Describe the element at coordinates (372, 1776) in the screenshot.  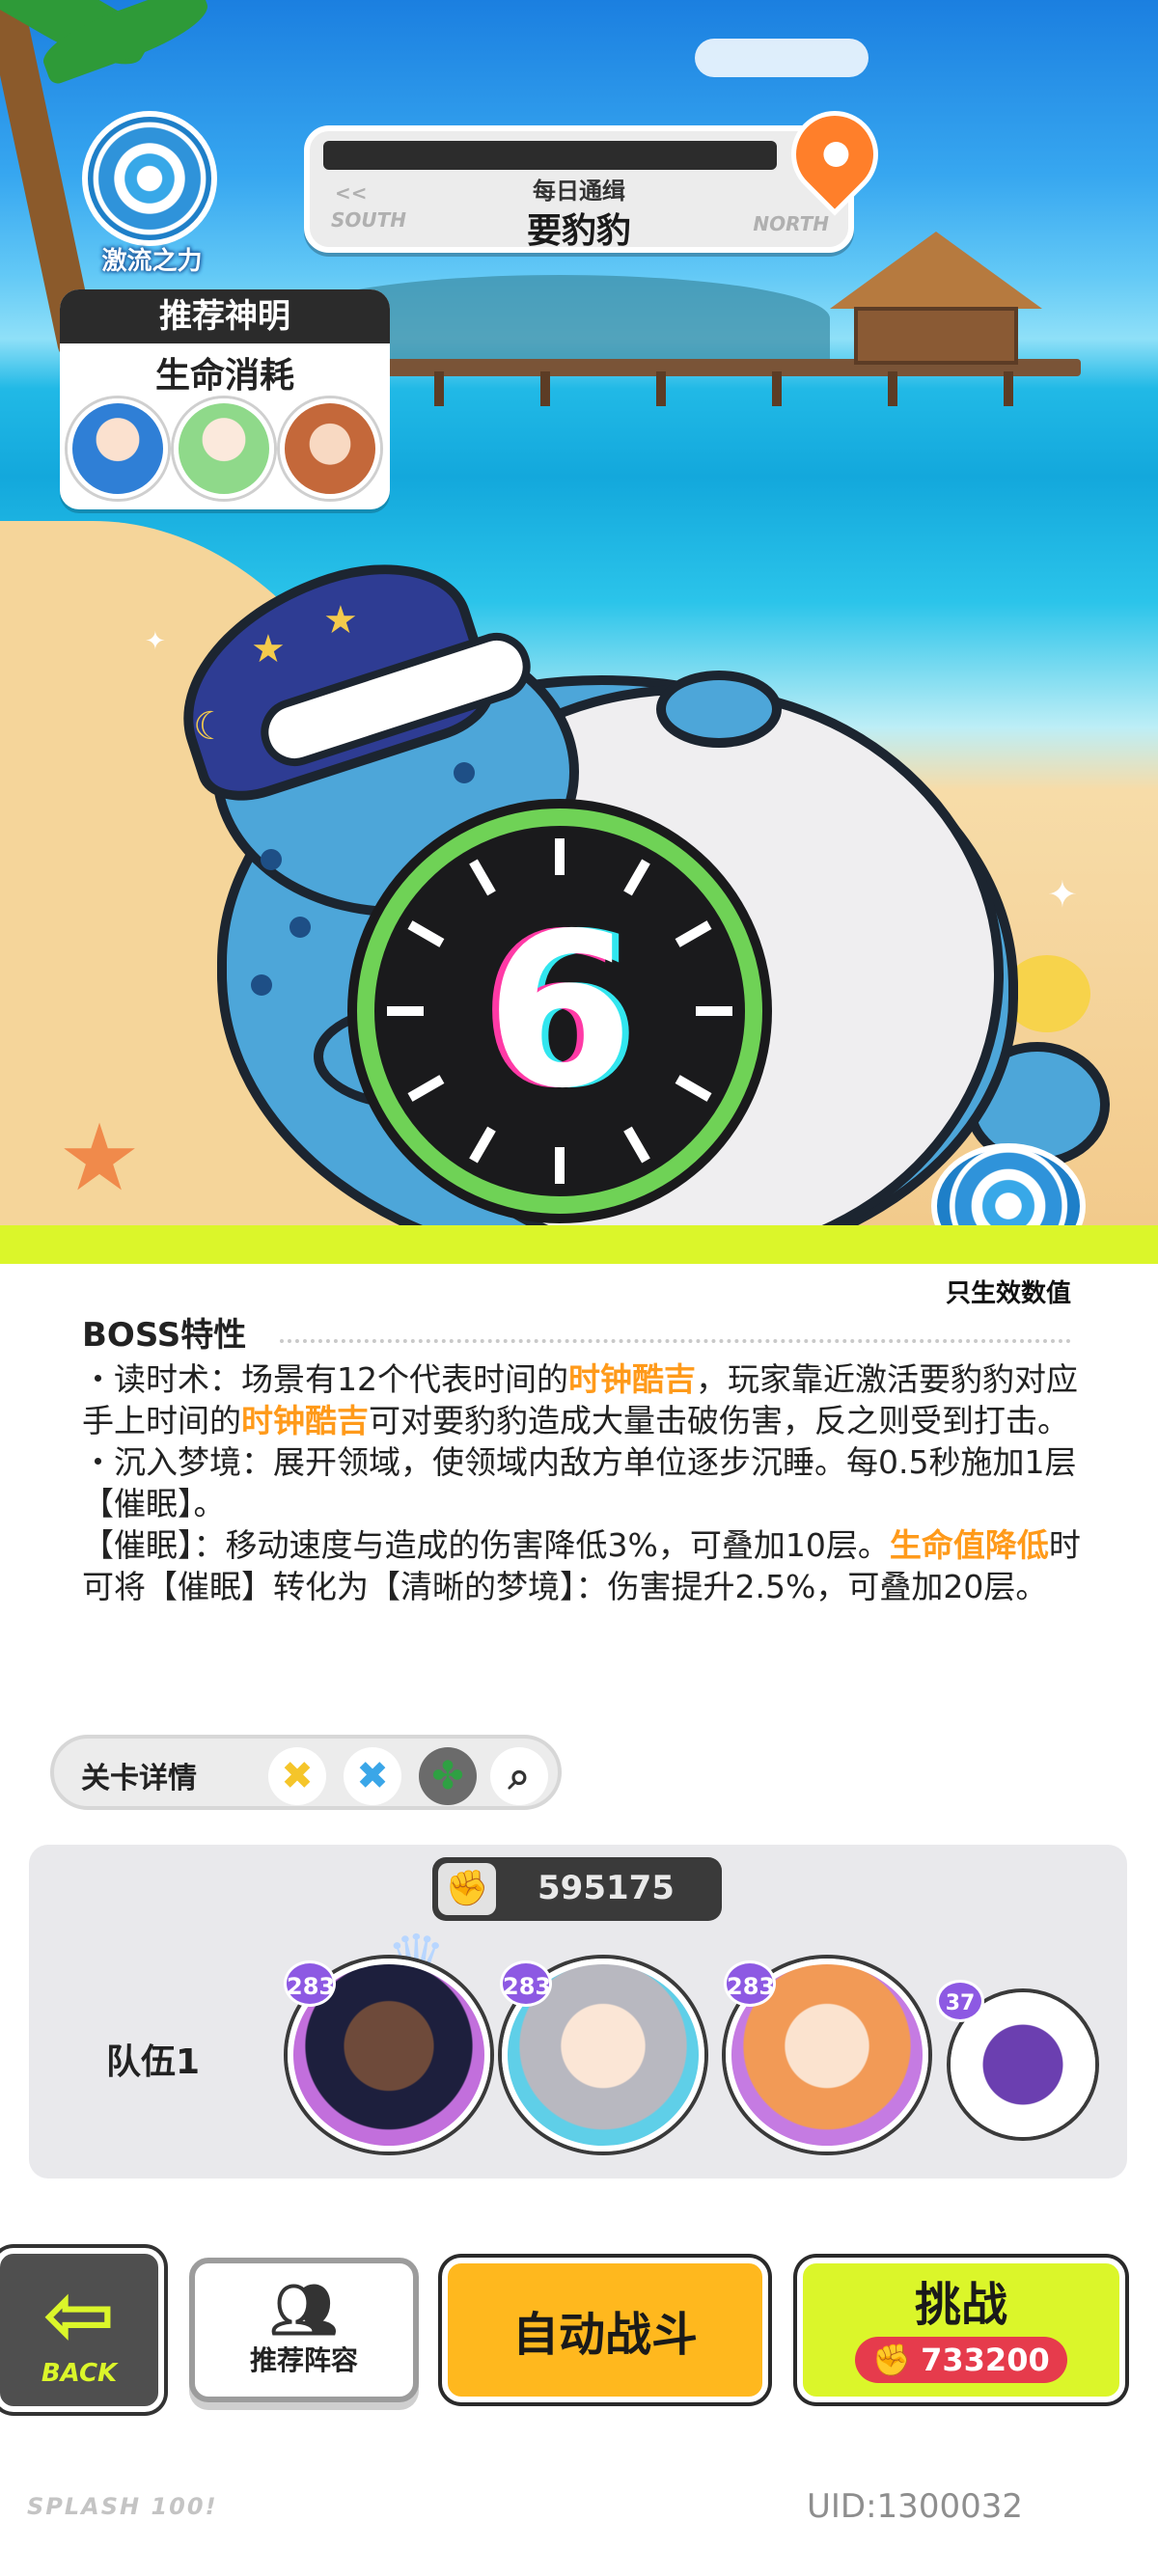
I see `blue-x-icon: ✖` at that location.